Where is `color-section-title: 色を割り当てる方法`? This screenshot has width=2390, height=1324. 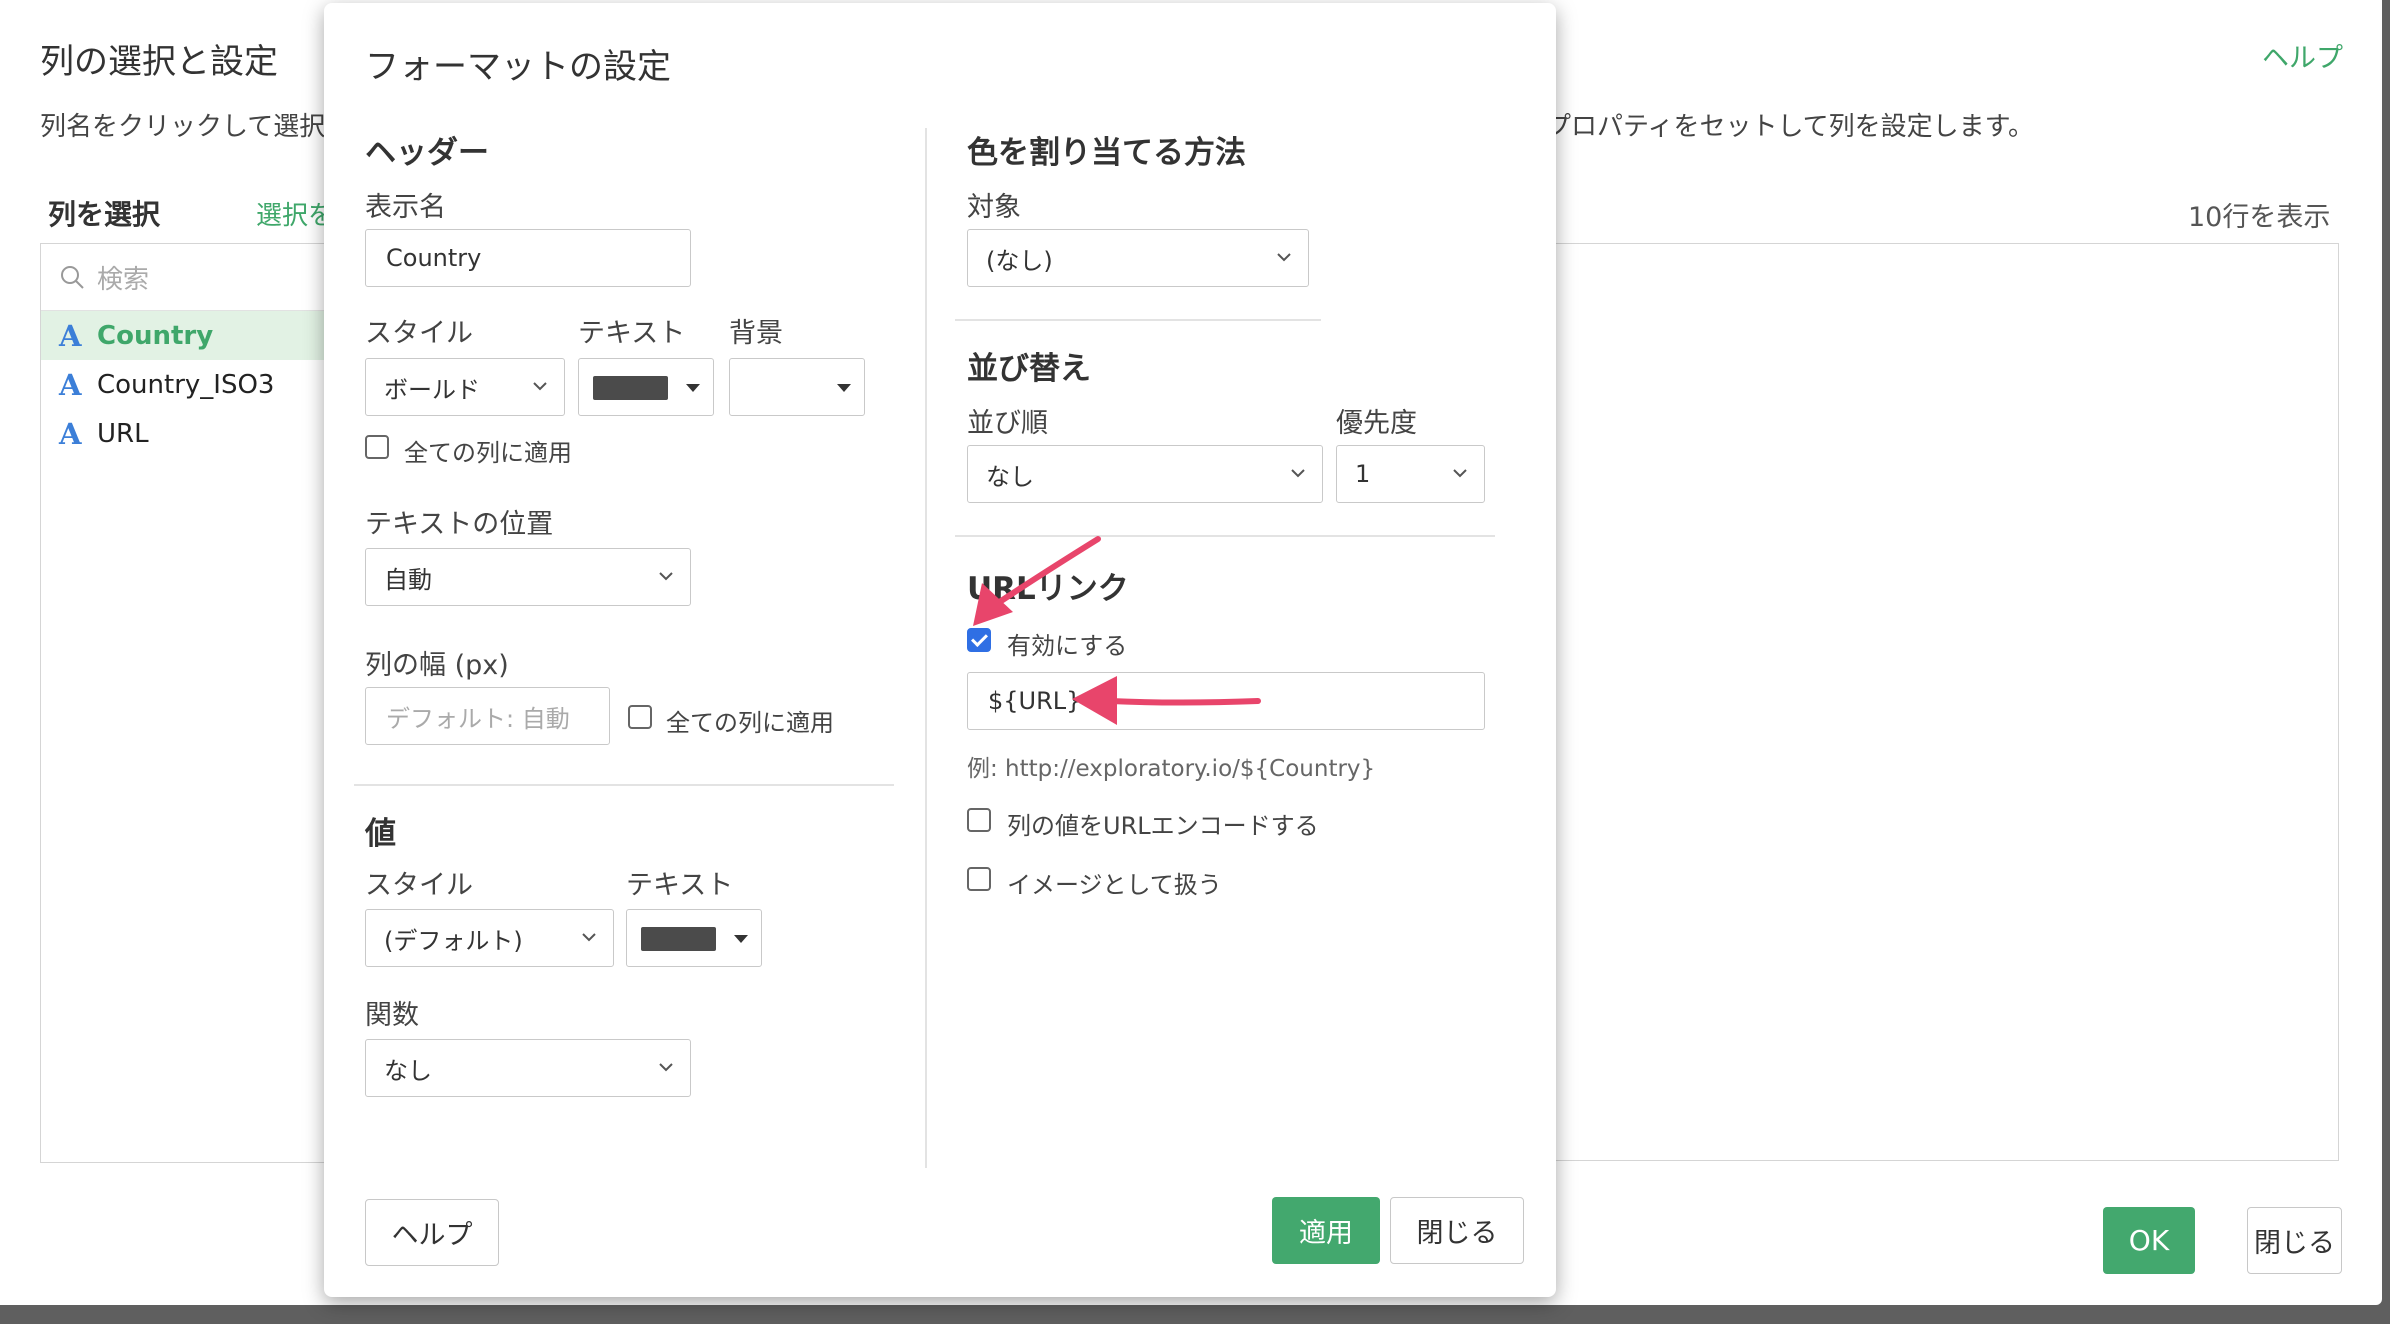
color-section-title: 色を割り当てる方法 is located at coordinates (1106, 153).